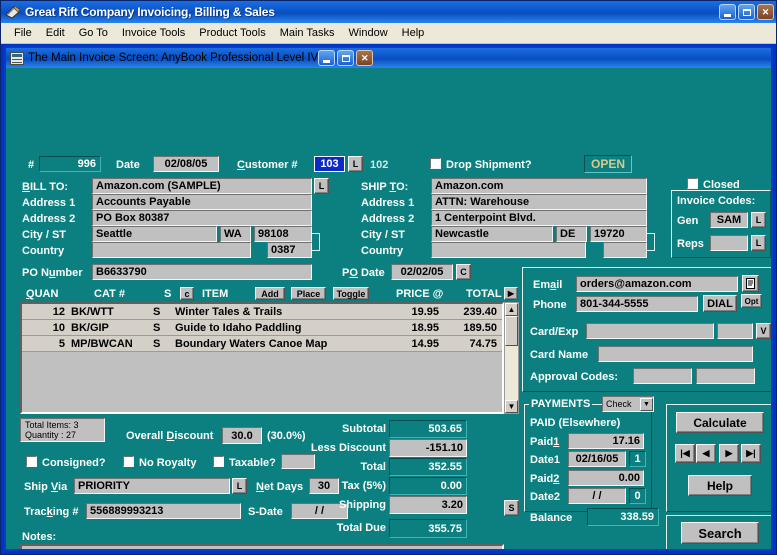 The width and height of the screenshot is (777, 555). Describe the element at coordinates (758, 243) in the screenshot. I see `reps-code-lookup-button: L` at that location.